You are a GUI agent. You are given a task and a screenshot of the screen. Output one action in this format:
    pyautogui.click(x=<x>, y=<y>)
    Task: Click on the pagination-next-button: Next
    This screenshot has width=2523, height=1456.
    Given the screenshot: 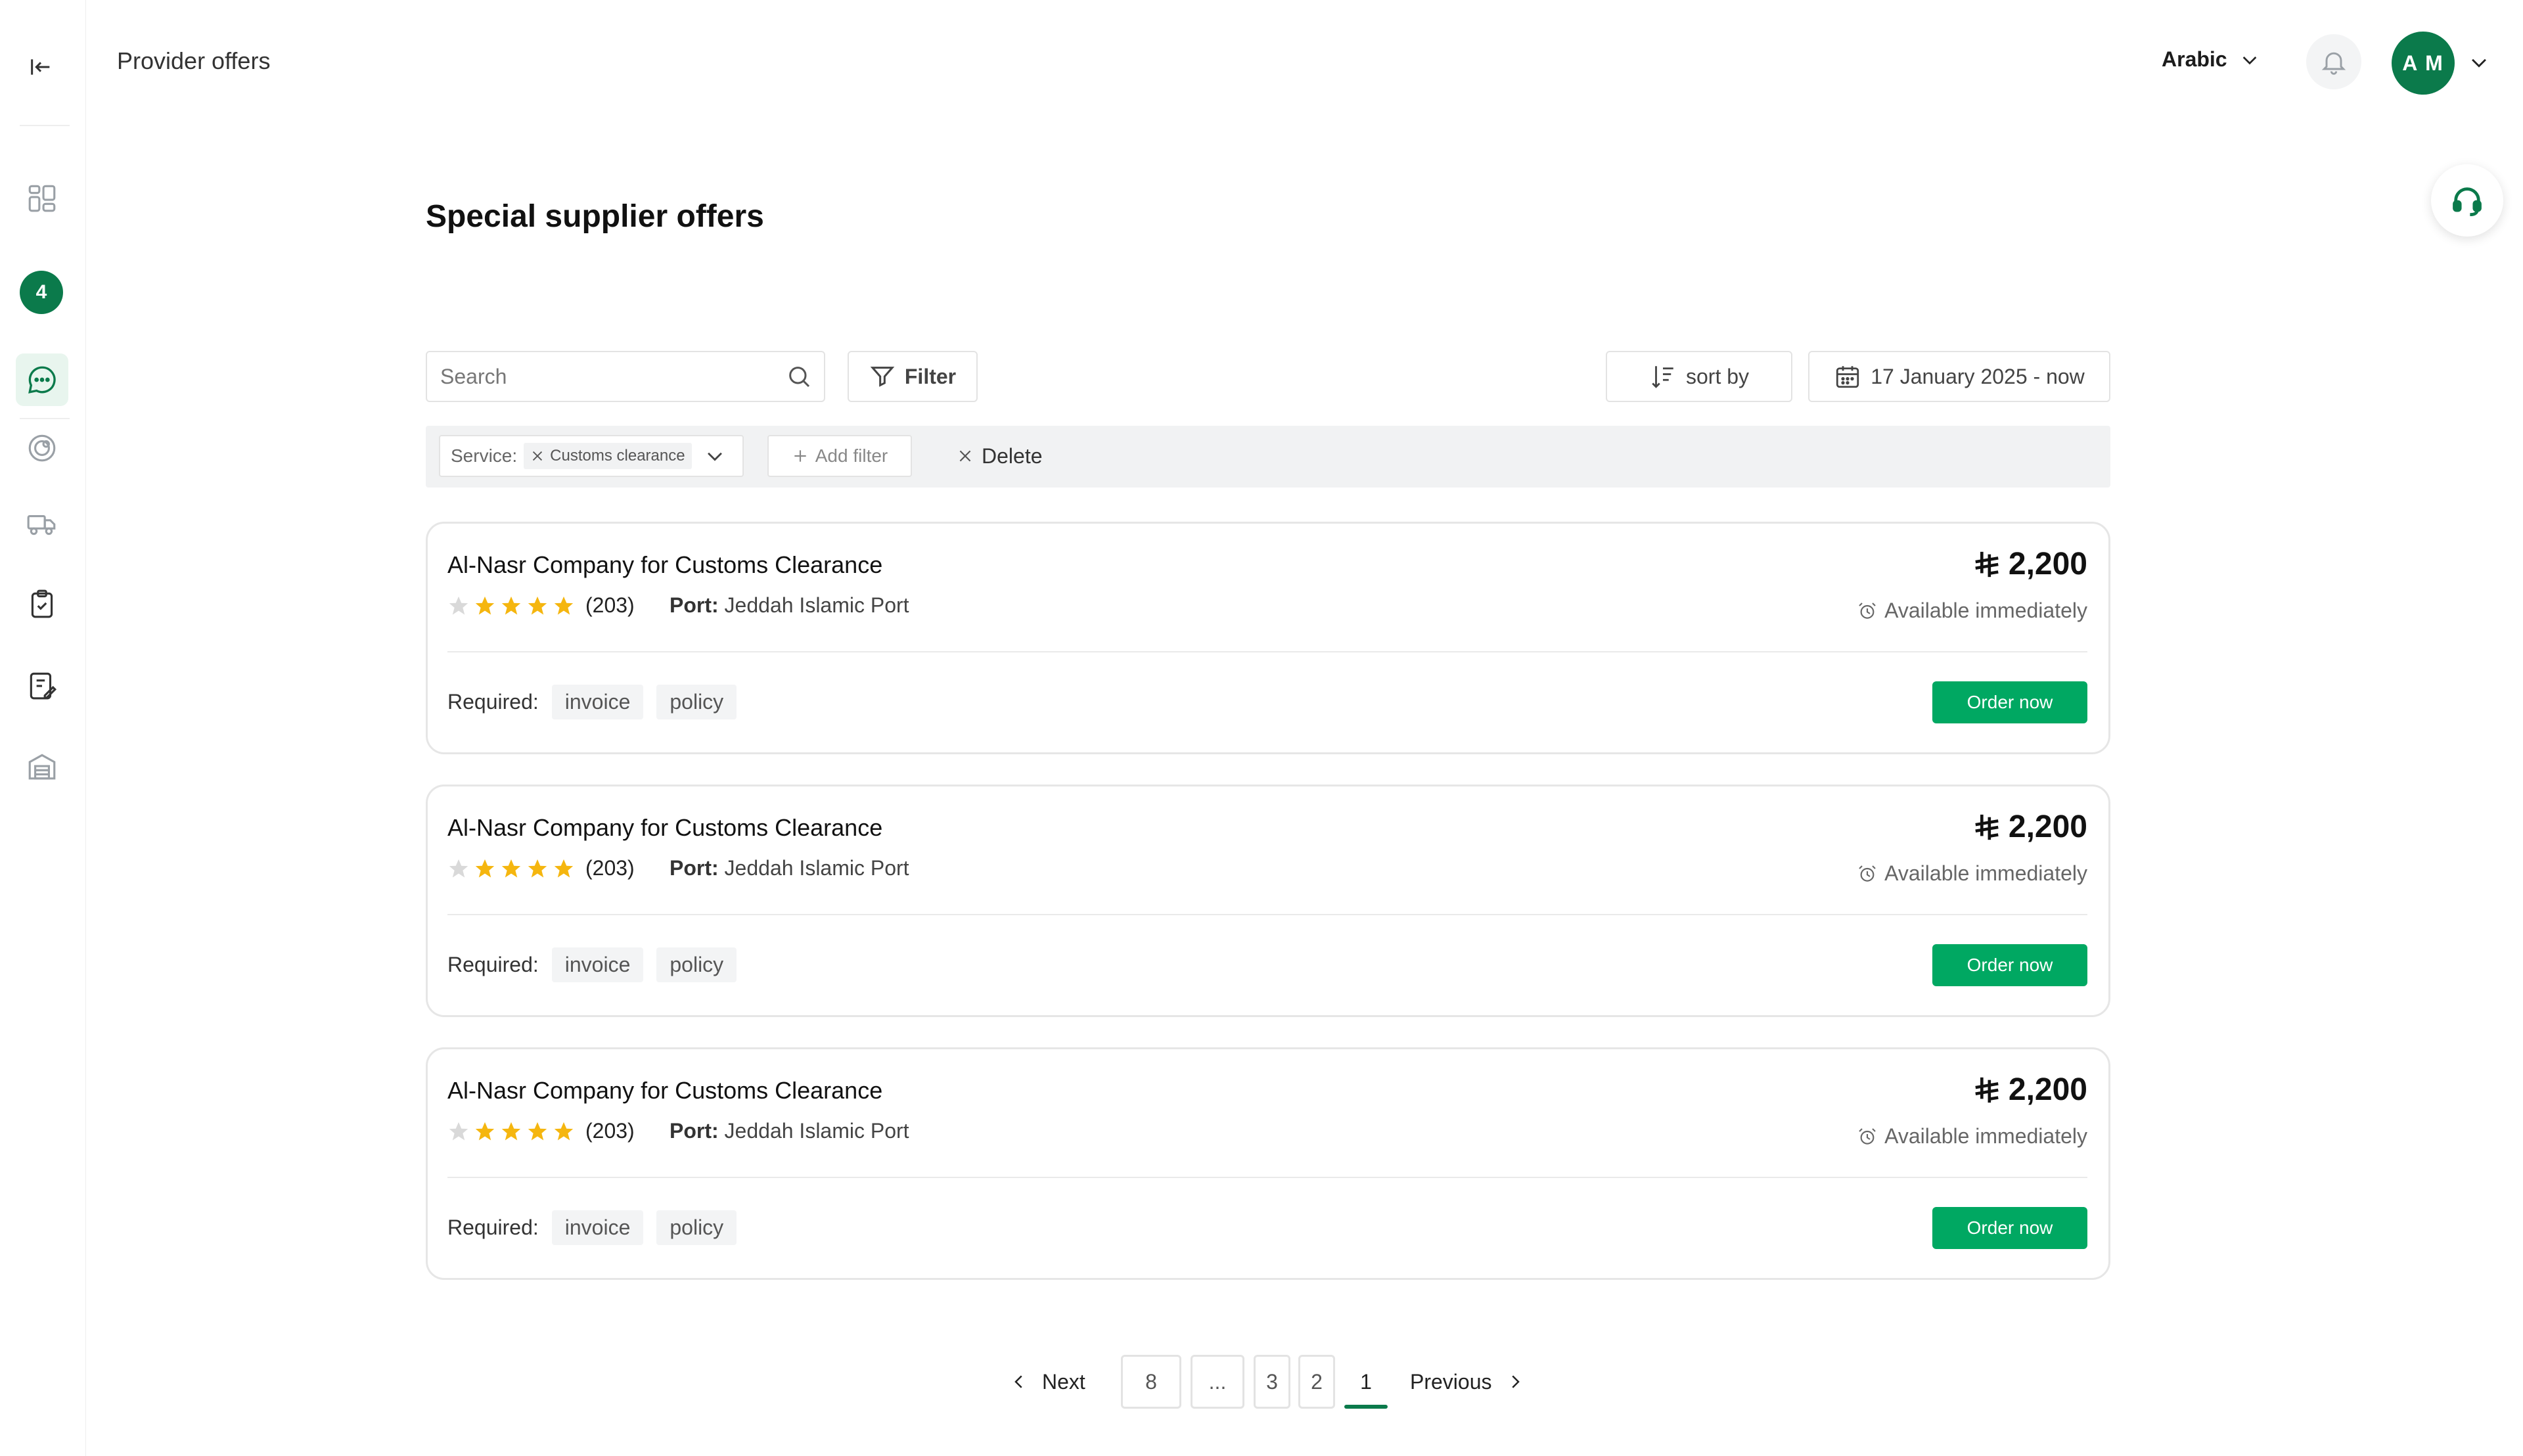 What is the action you would take?
    pyautogui.click(x=1047, y=1382)
    